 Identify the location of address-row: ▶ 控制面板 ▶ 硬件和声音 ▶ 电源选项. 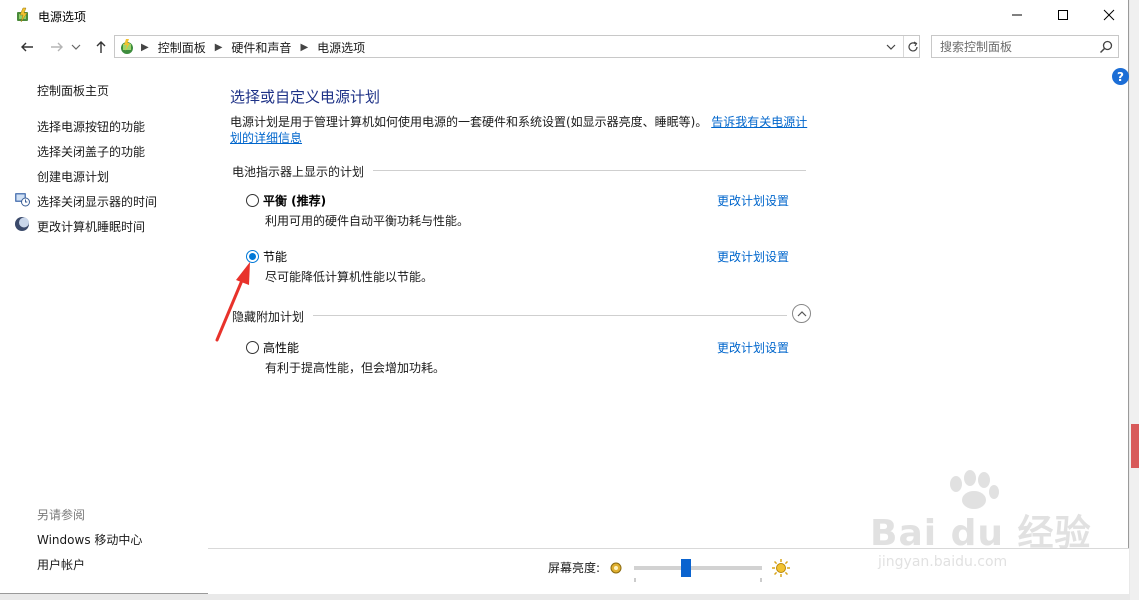
(564, 47).